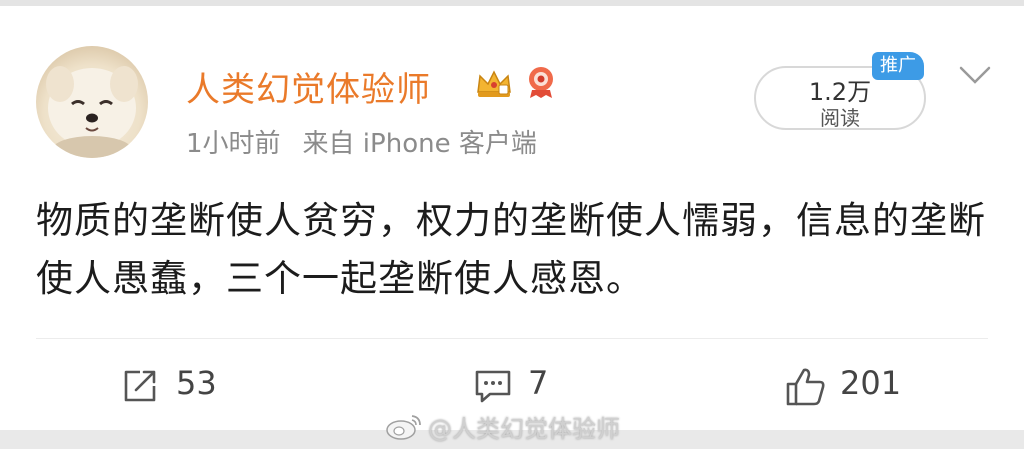 Image resolution: width=1024 pixels, height=449 pixels. What do you see at coordinates (898, 66) in the screenshot?
I see `promo-tag: 推广` at bounding box center [898, 66].